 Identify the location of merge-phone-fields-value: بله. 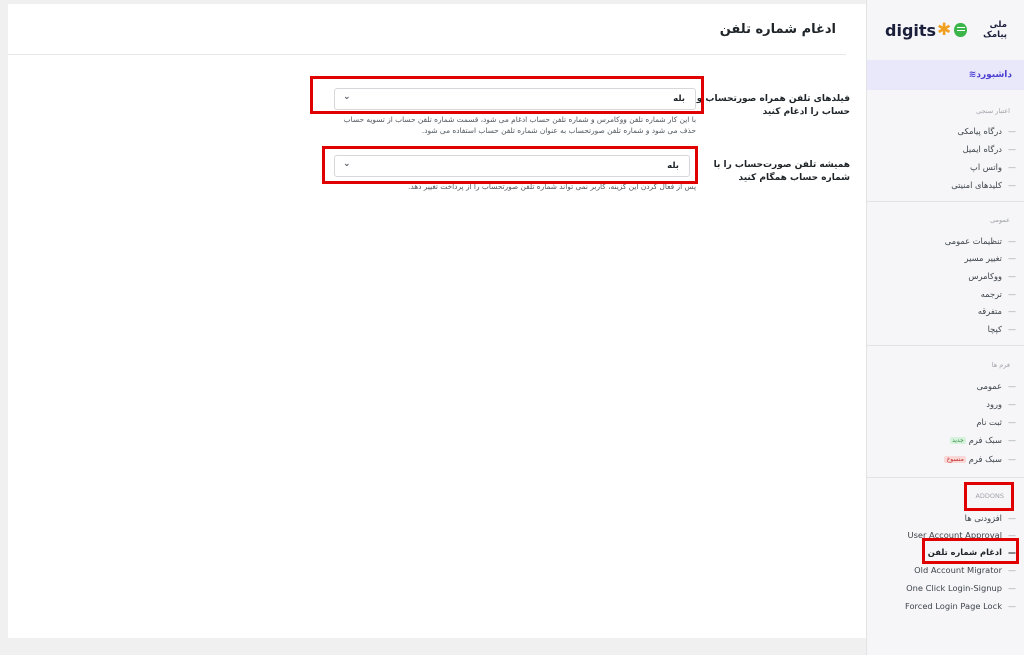
(679, 99).